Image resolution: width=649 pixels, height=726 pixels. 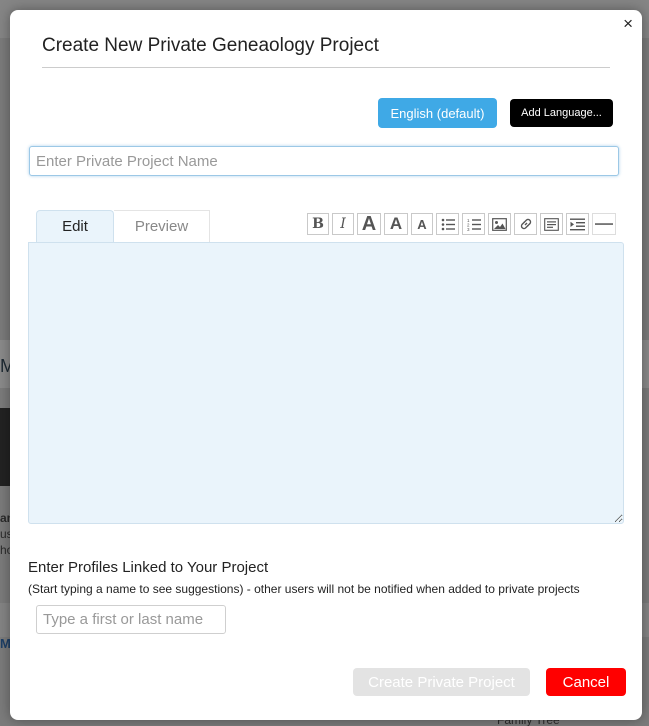 What do you see at coordinates (586, 682) in the screenshot?
I see `cancel-button: Cancel` at bounding box center [586, 682].